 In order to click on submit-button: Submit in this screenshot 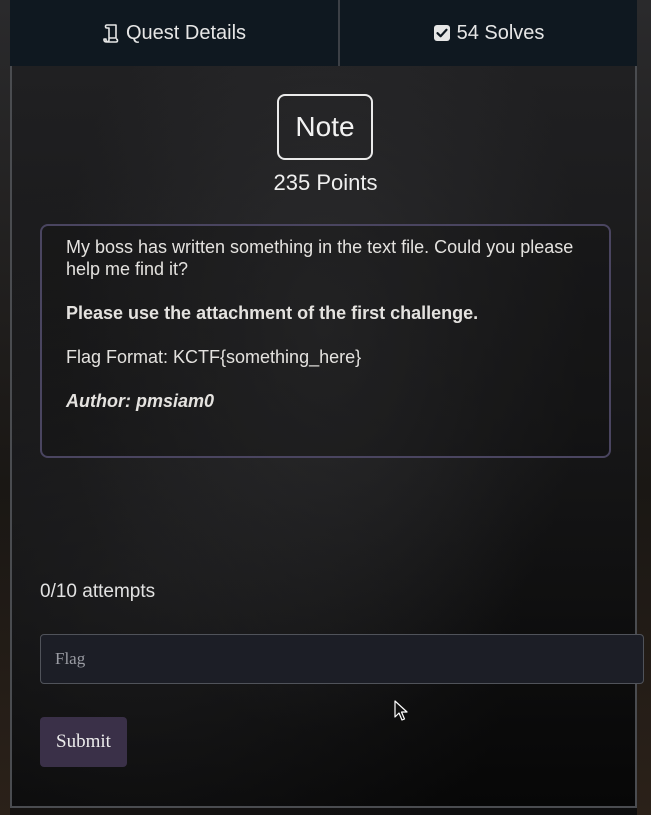, I will do `click(83, 742)`.